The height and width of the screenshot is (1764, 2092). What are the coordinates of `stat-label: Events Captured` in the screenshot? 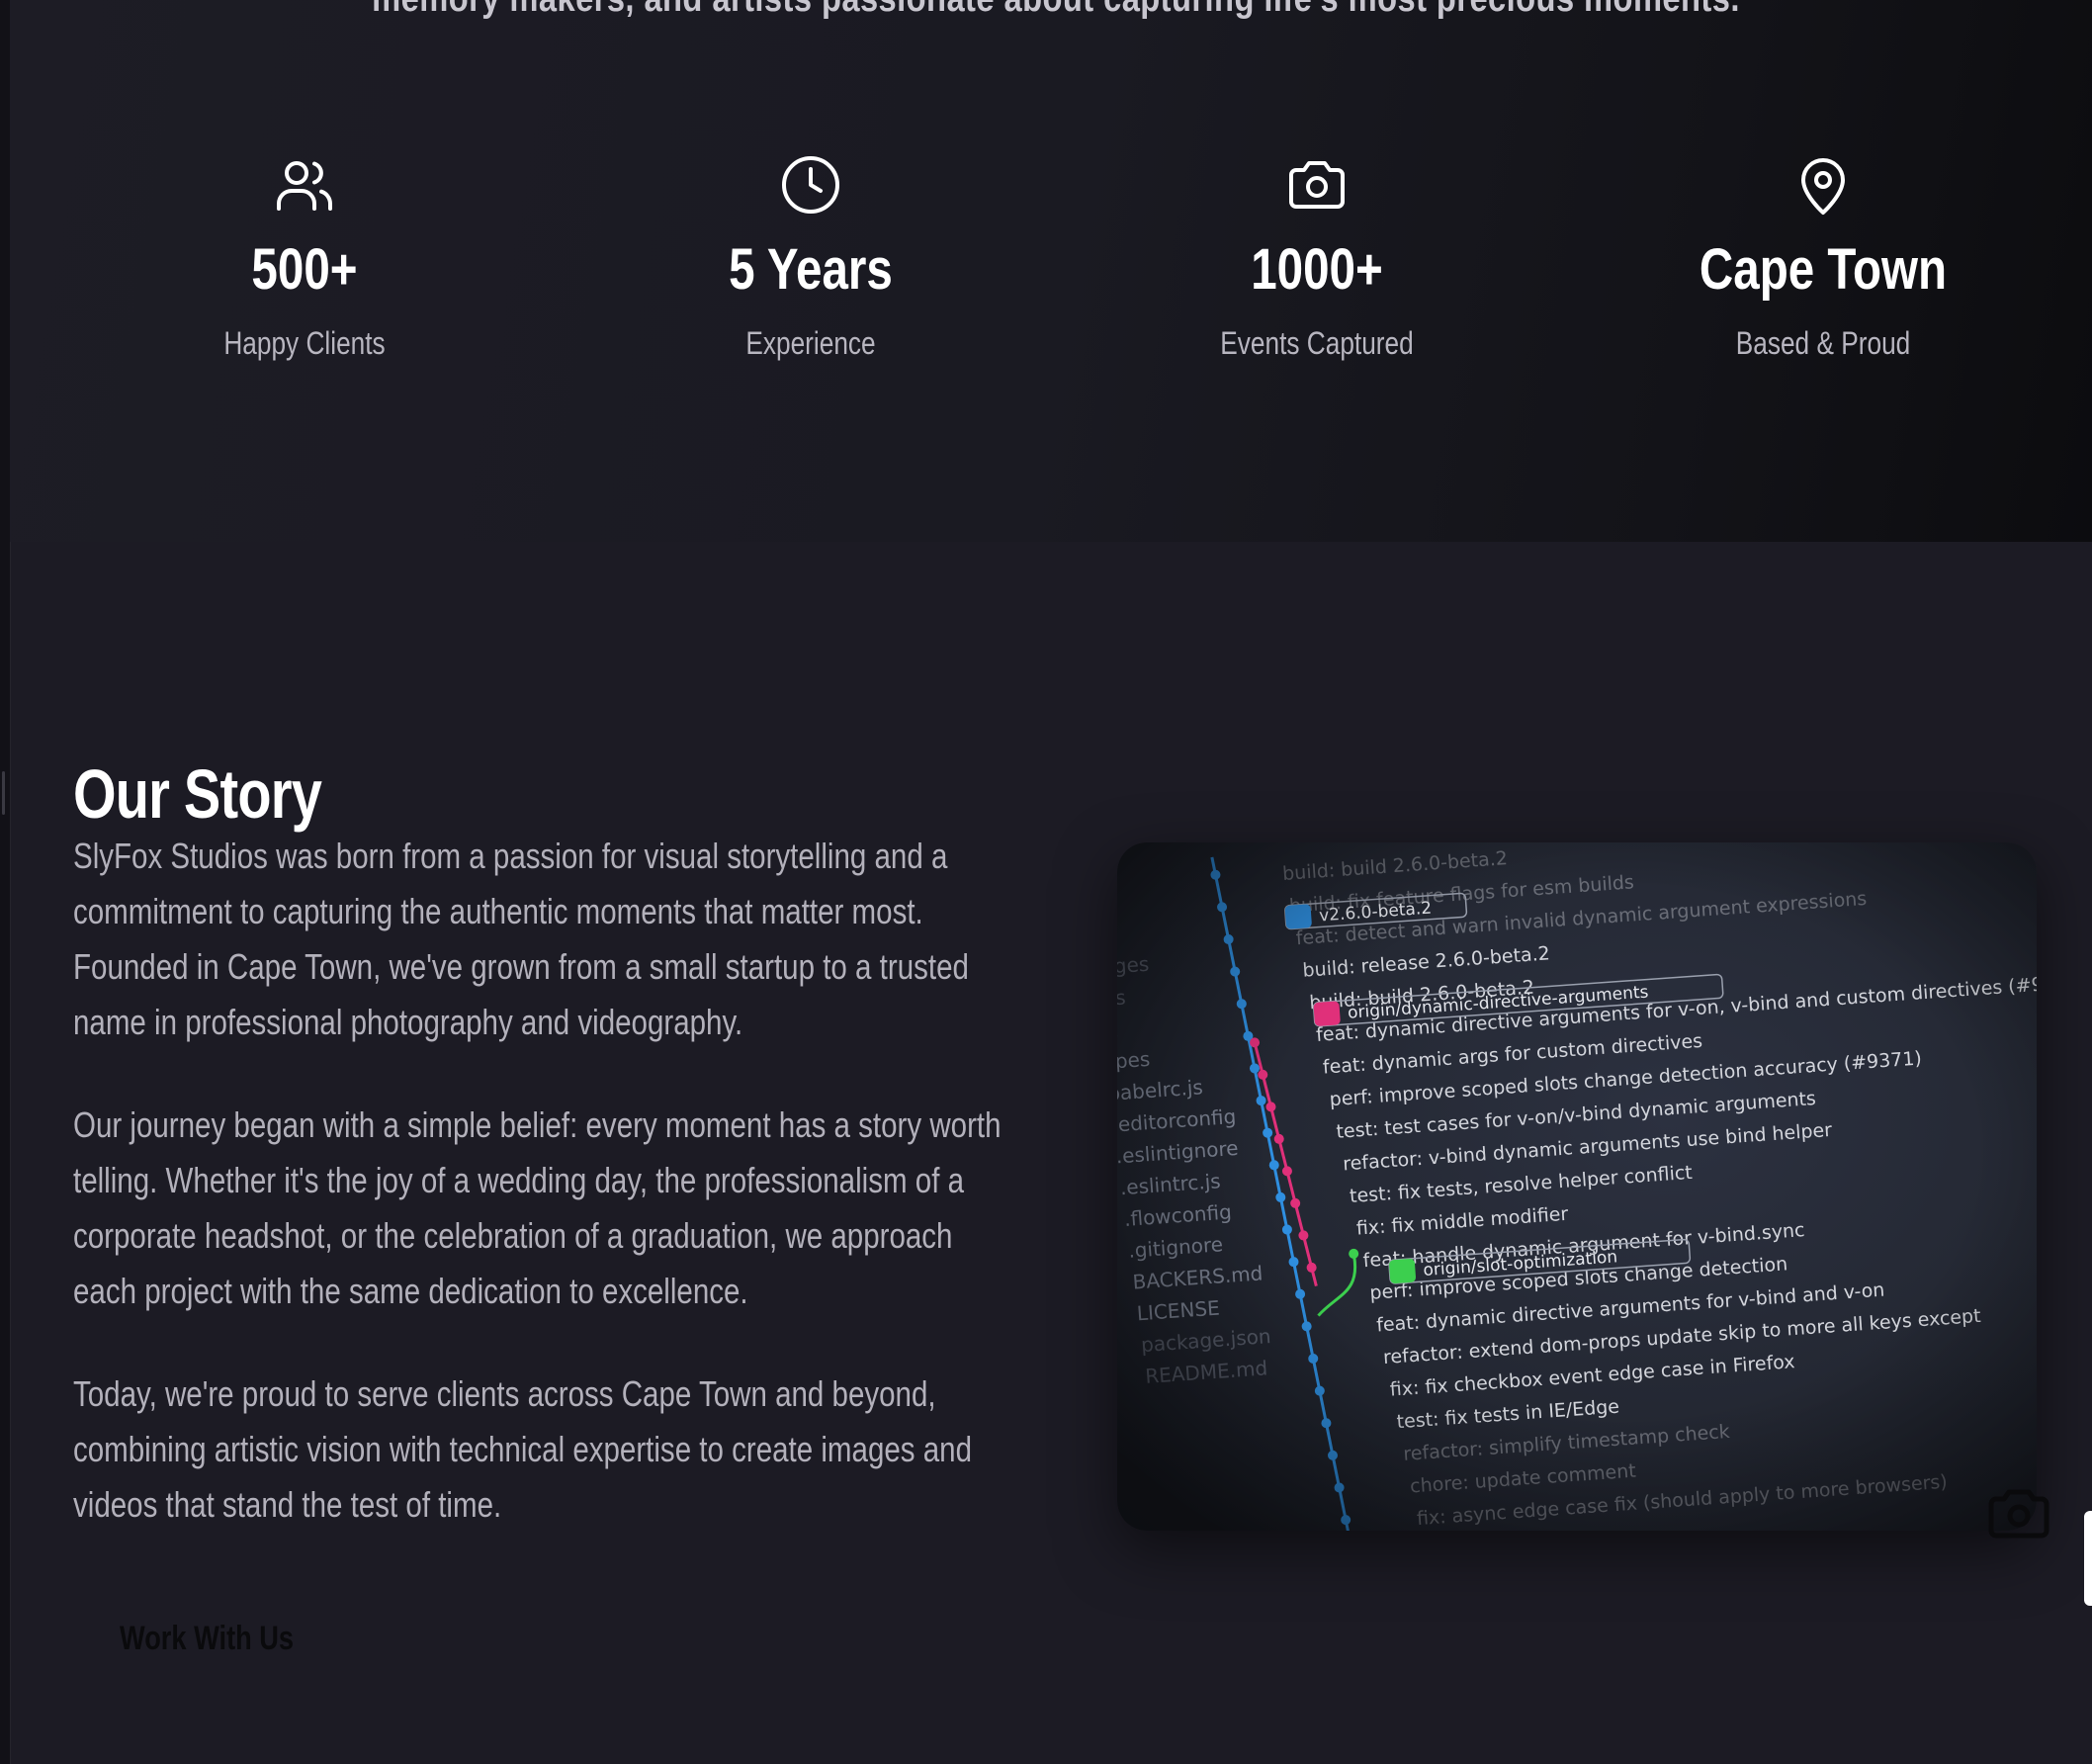 It's located at (1317, 343).